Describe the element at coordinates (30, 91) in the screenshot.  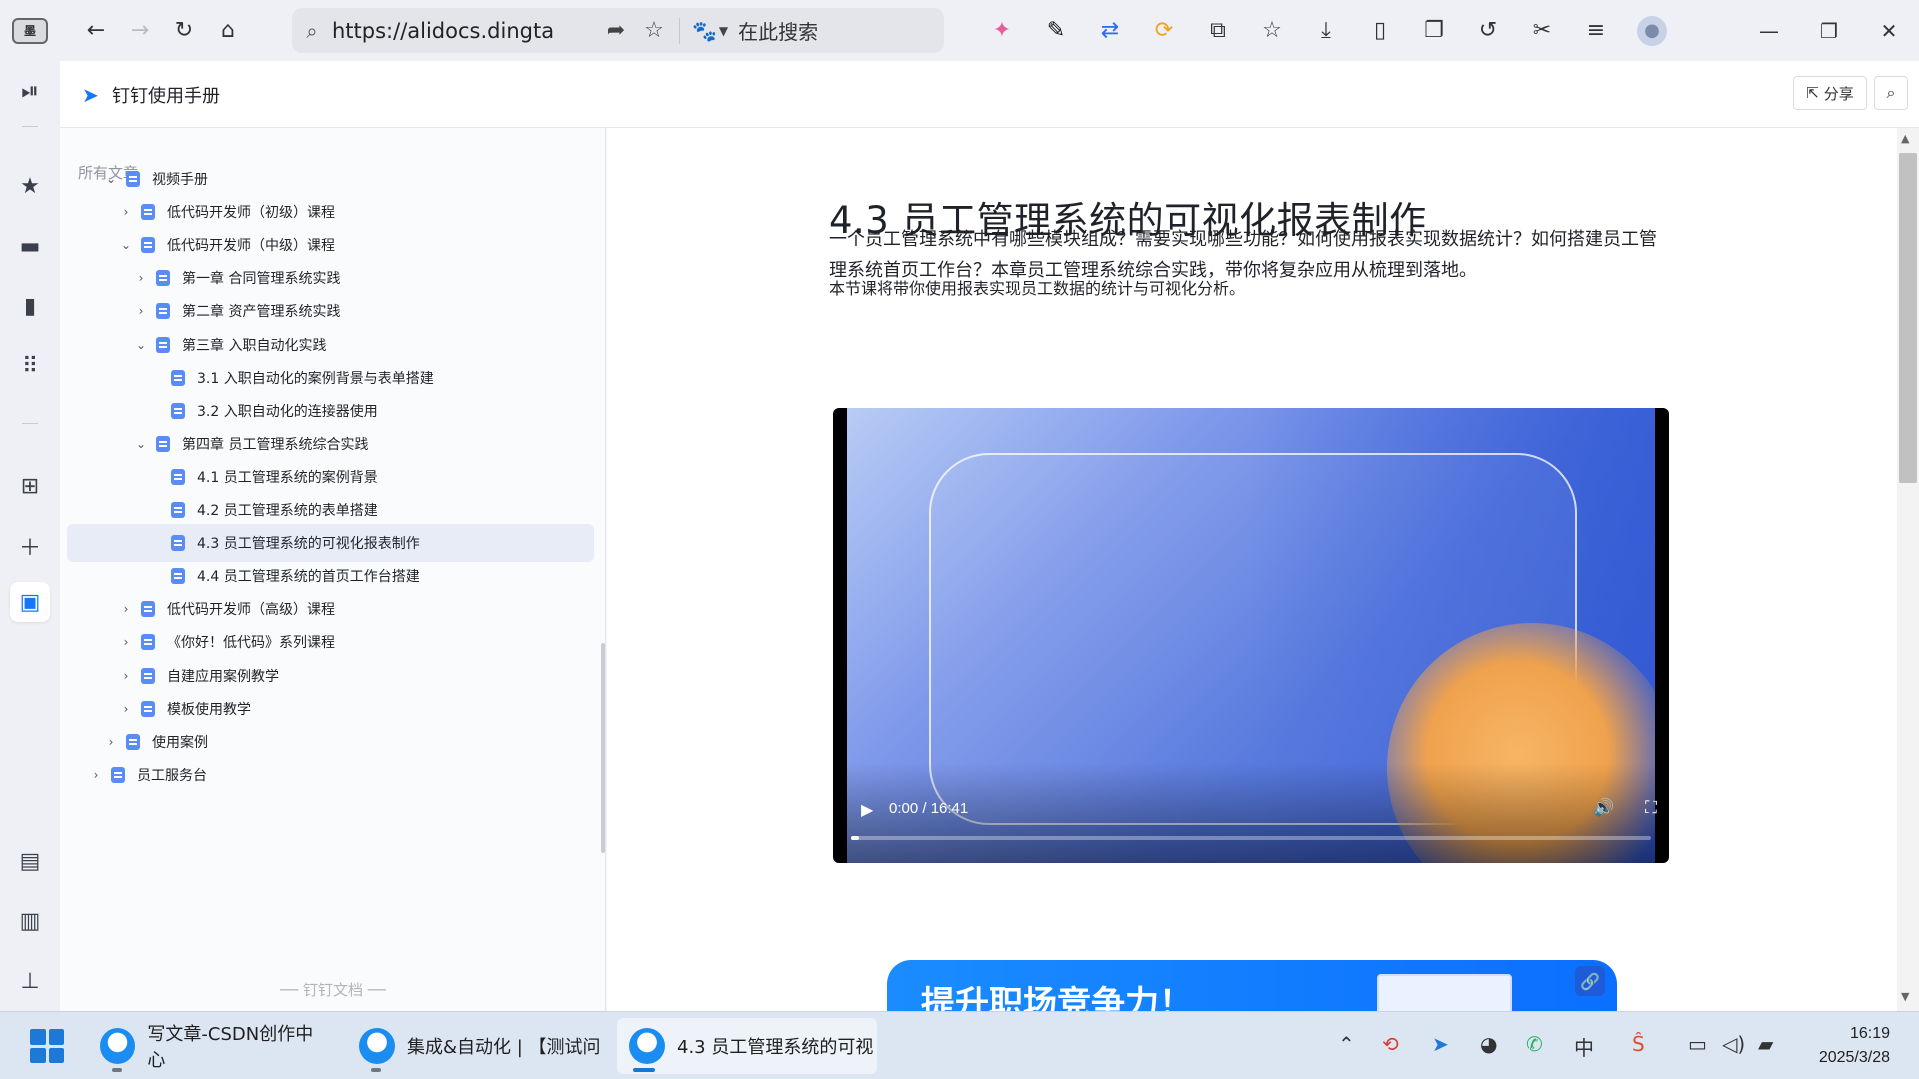
I see `play-panel-icon: ⏯` at that location.